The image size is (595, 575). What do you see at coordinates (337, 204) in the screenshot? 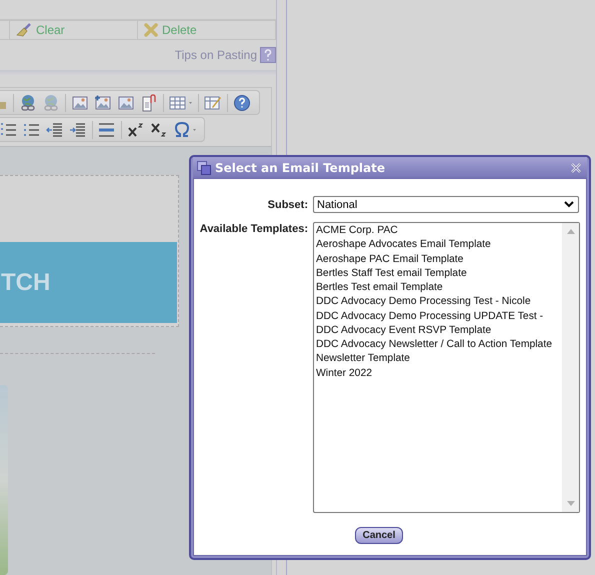
I see `dropdown-value: National` at bounding box center [337, 204].